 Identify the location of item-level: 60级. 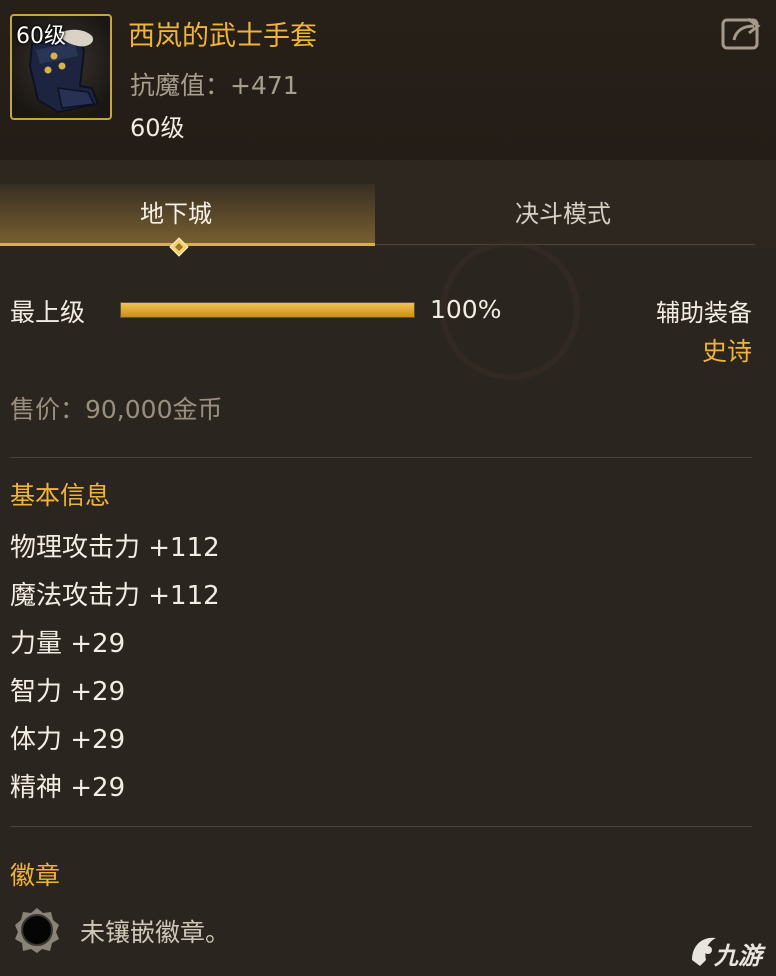
(157, 128).